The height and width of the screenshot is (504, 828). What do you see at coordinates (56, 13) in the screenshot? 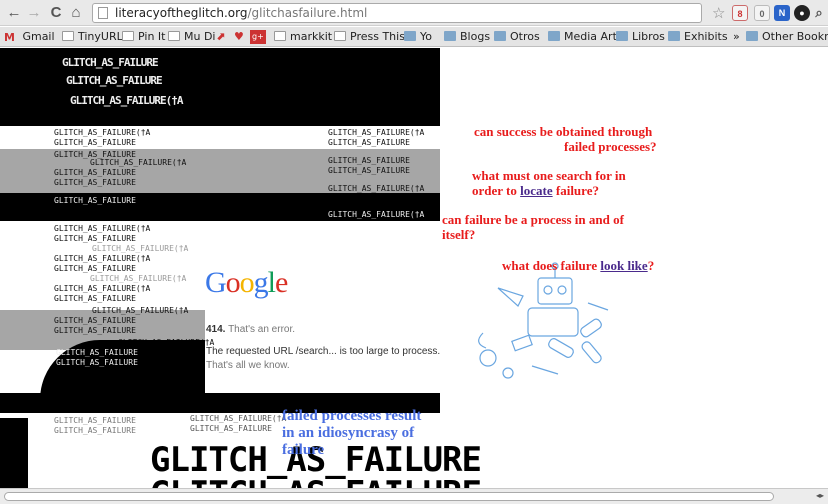
I see `reload-button: C` at bounding box center [56, 13].